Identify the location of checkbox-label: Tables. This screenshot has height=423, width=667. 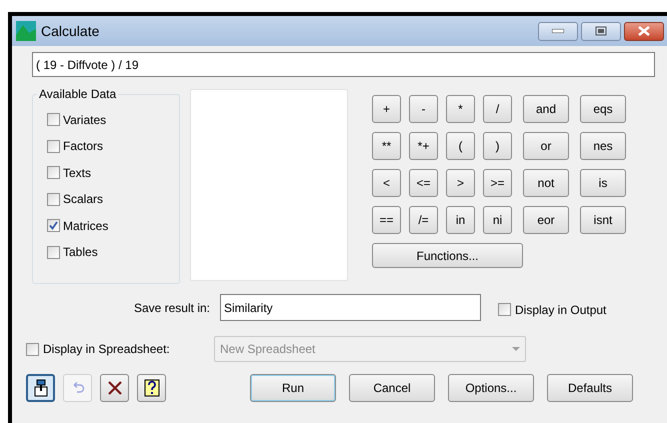
(80, 252).